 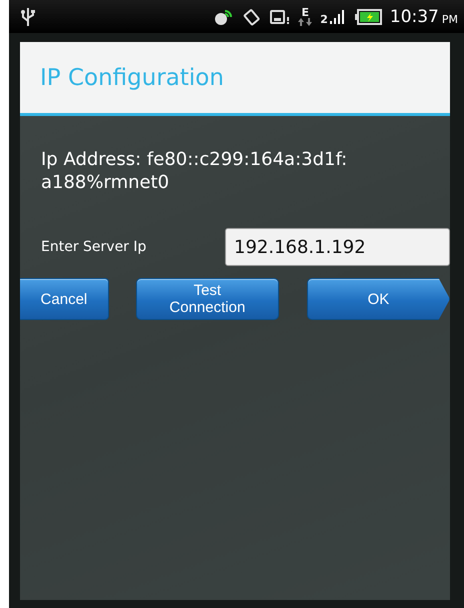 What do you see at coordinates (378, 299) in the screenshot?
I see `ok-button: OK` at bounding box center [378, 299].